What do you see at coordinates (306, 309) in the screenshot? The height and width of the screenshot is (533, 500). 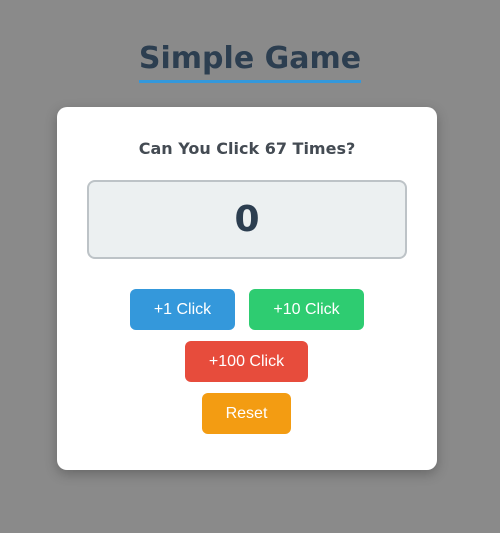 I see `plus-ten-click-button: +10 Click` at bounding box center [306, 309].